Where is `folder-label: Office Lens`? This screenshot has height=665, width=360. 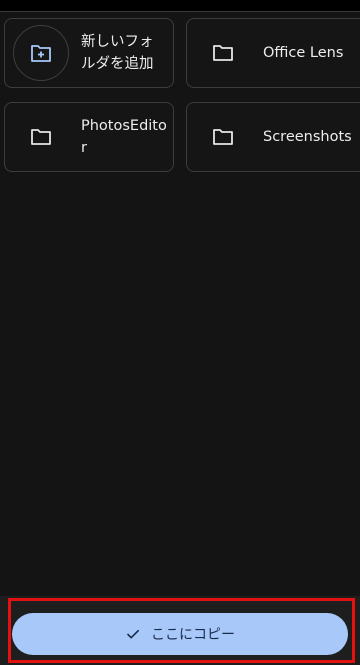
folder-label: Office Lens is located at coordinates (303, 53).